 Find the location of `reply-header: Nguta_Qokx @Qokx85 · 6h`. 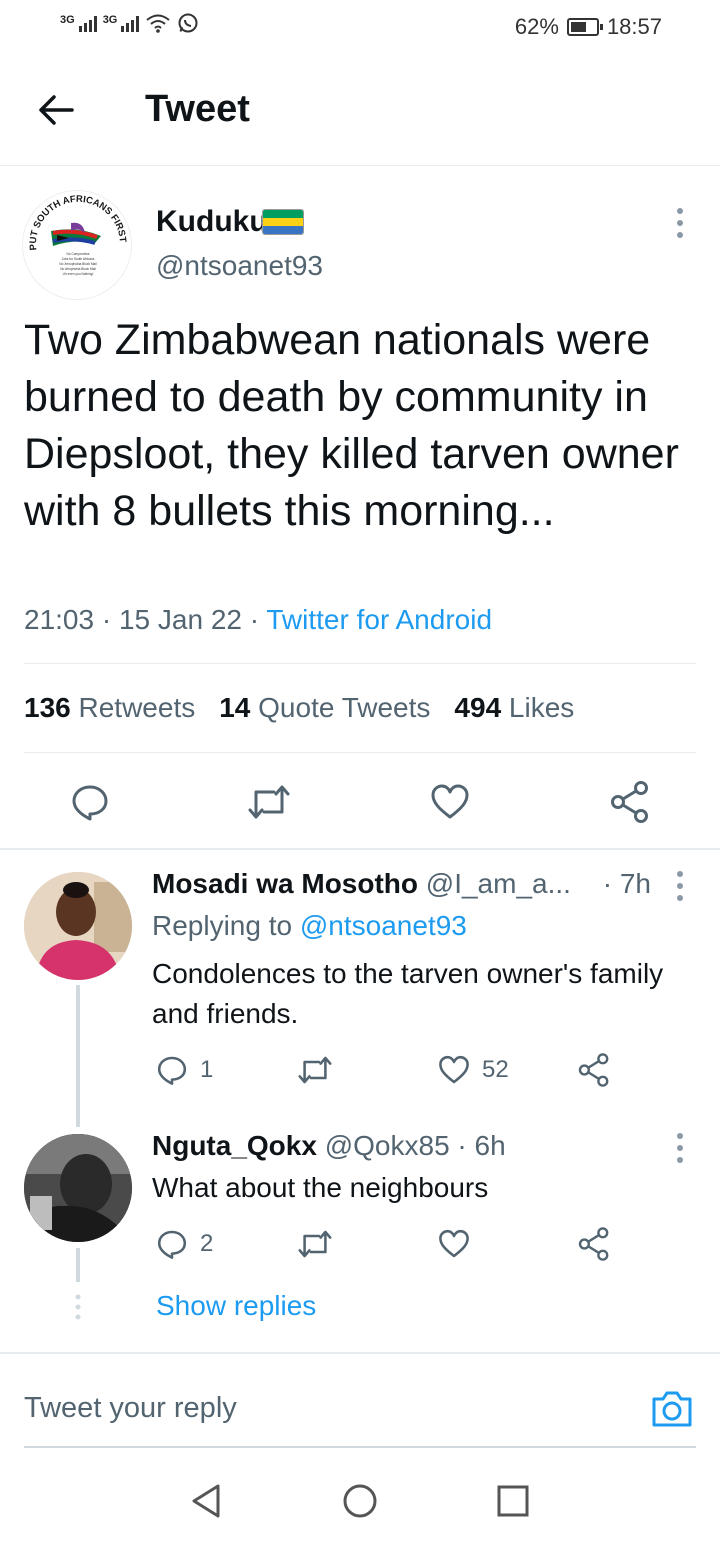

reply-header: Nguta_Qokx @Qokx85 · 6h is located at coordinates (329, 1146).